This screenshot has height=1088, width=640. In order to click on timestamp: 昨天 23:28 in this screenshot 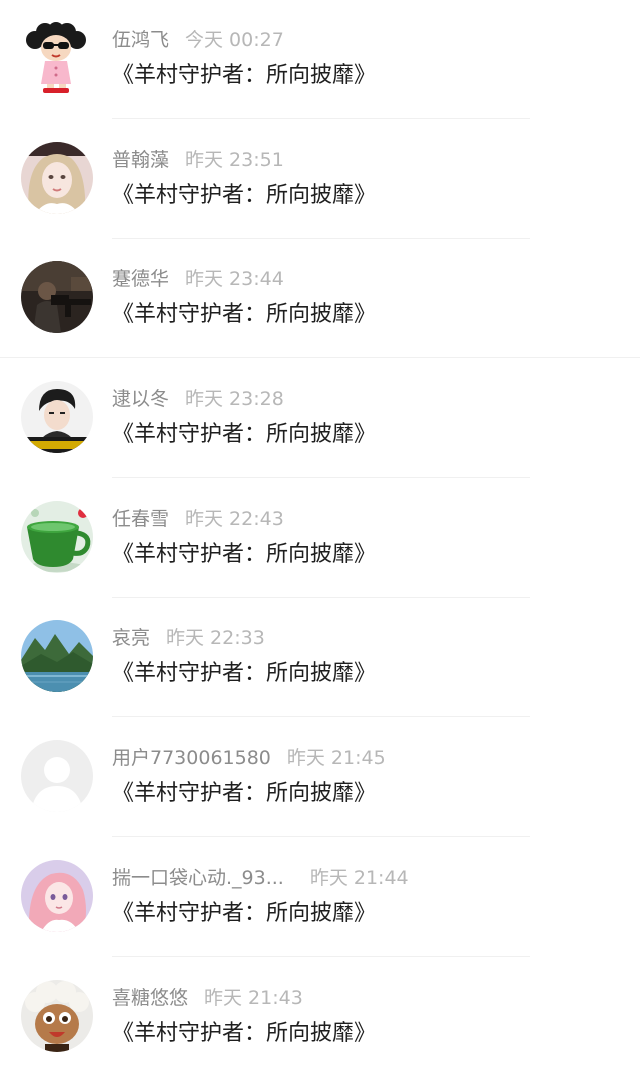, I will do `click(234, 399)`.